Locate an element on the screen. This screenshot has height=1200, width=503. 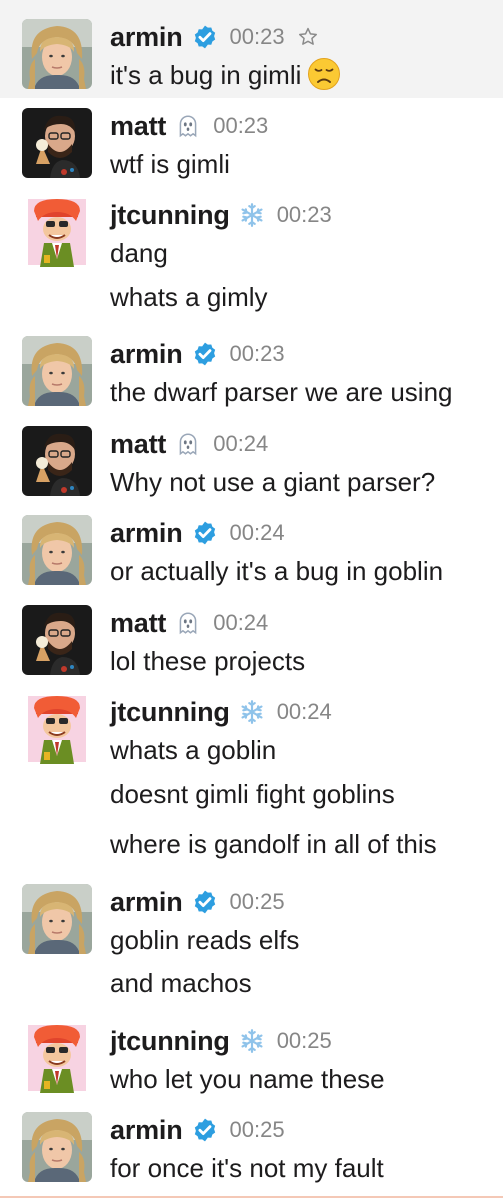
message-text-content: goblin reads elfs is located at coordinates (205, 940).